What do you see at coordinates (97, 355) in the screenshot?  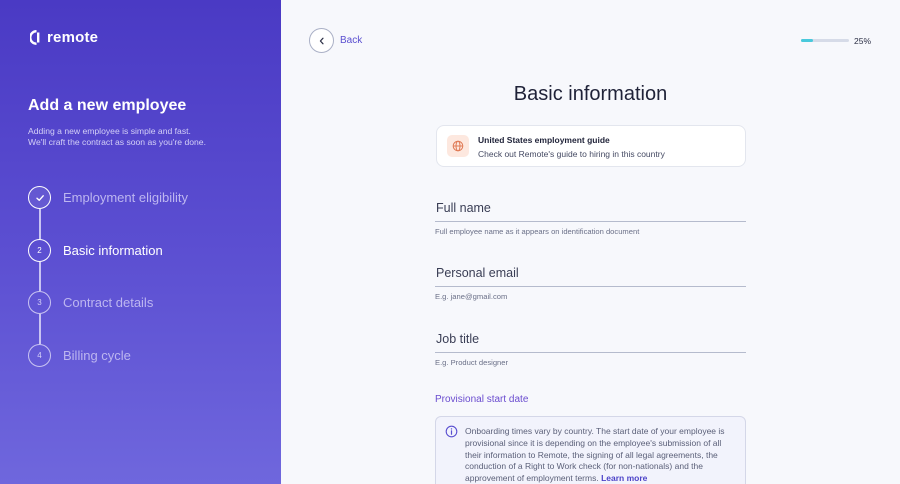 I see `step-label: Billing cycle` at bounding box center [97, 355].